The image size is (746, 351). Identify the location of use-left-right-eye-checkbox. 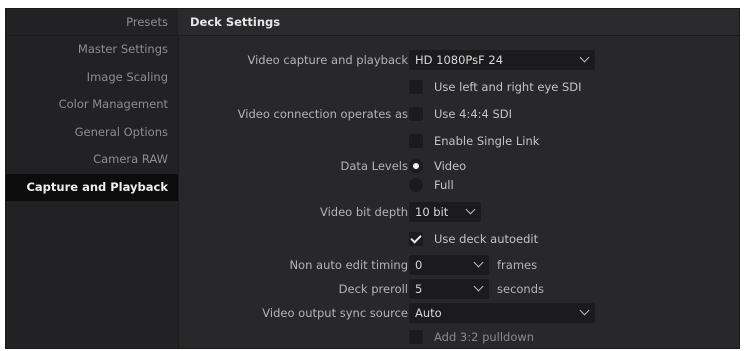
(416, 87).